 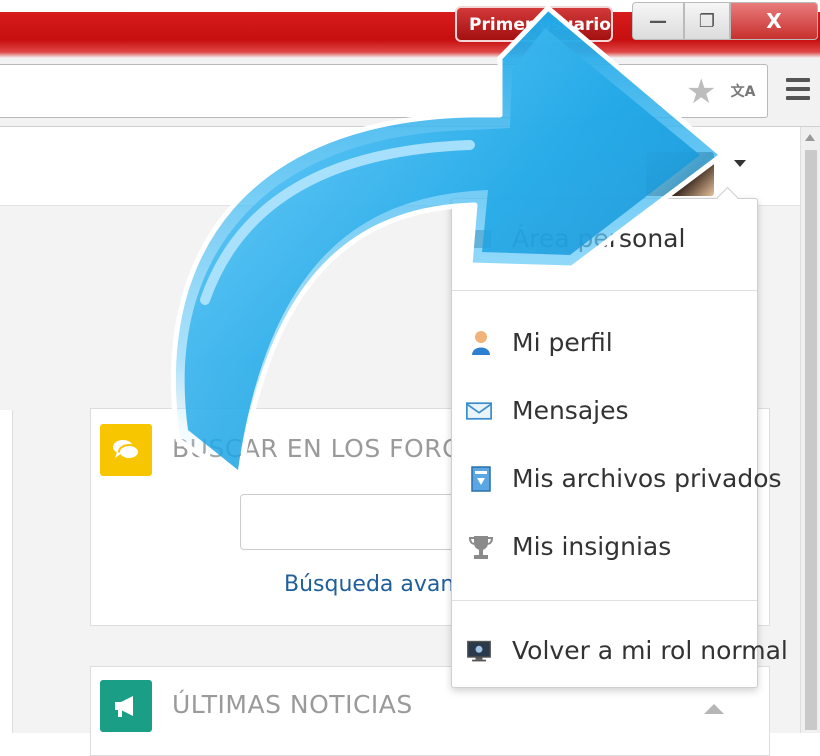 I want to click on envelope-icon, so click(x=479, y=411).